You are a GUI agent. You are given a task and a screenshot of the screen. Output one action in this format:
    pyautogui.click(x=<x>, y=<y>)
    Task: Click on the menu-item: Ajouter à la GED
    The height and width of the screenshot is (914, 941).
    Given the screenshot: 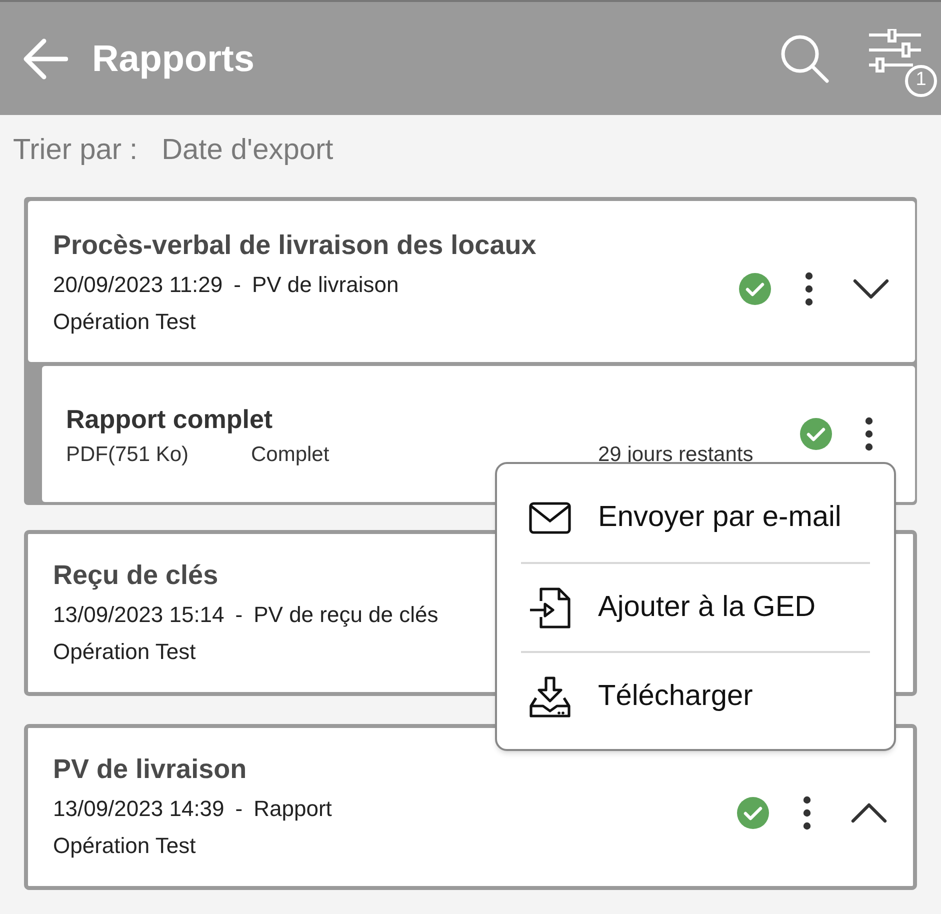 What is the action you would take?
    pyautogui.click(x=695, y=606)
    